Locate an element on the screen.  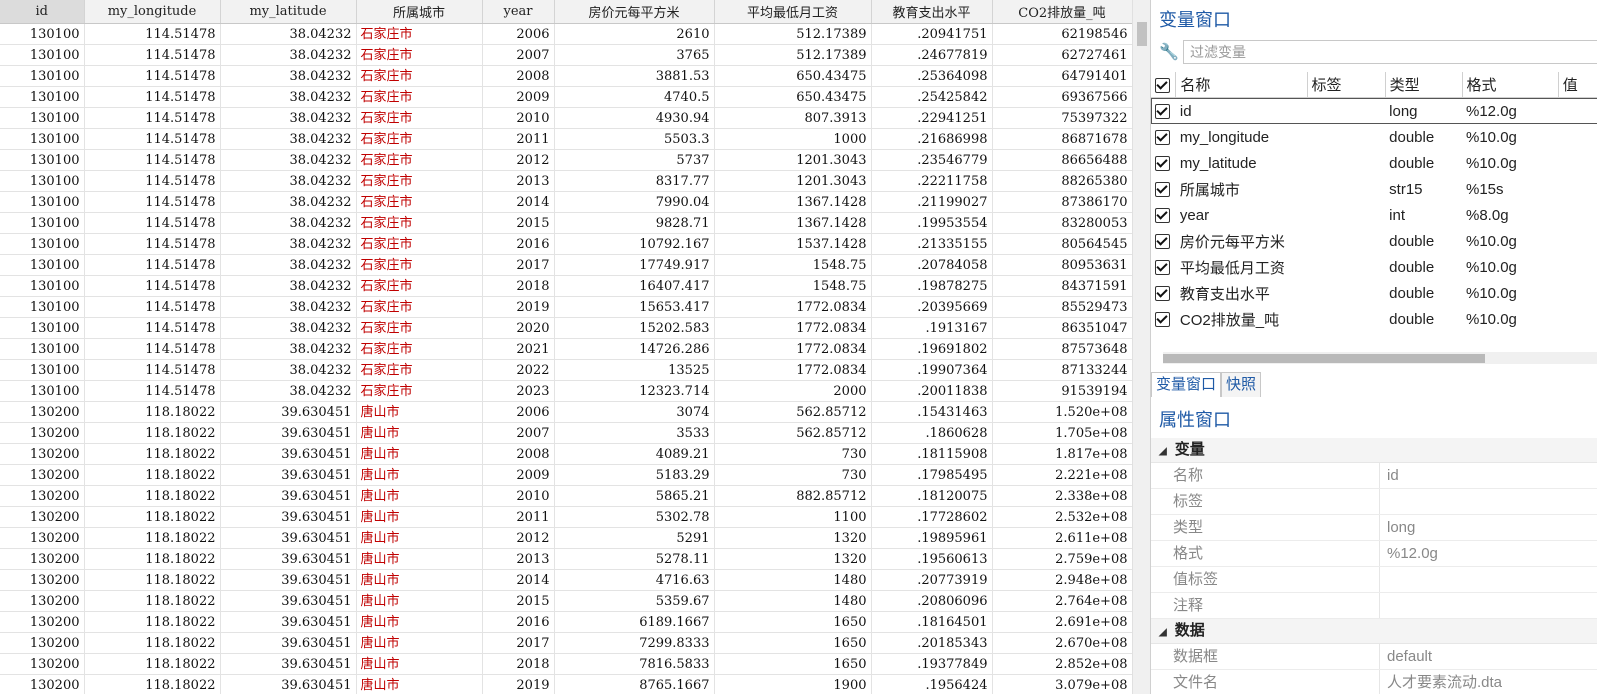
table-cell: 1548.75 is located at coordinates (793, 286).